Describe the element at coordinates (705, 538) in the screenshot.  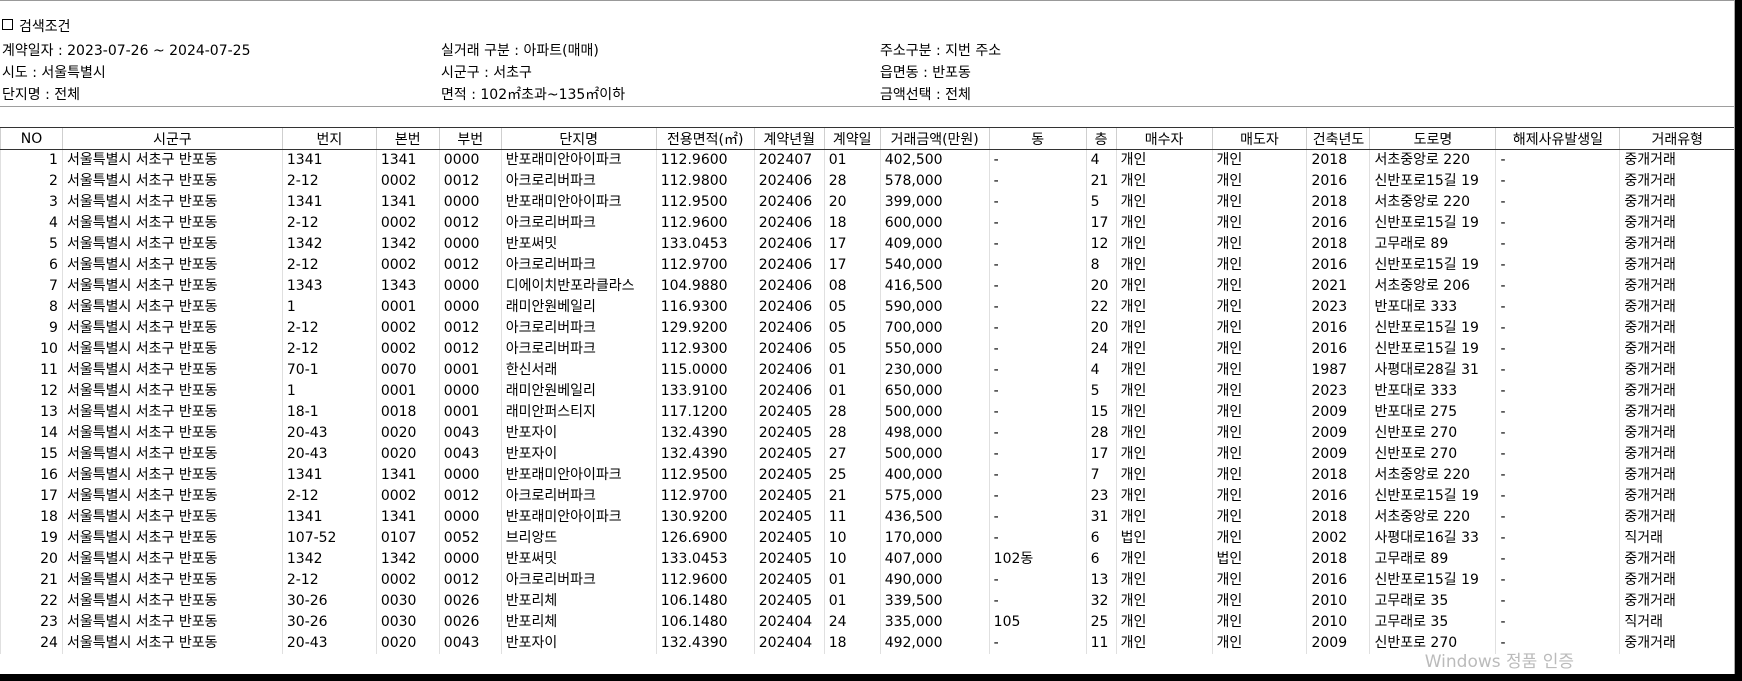
I see `table-cell: 126.6900` at that location.